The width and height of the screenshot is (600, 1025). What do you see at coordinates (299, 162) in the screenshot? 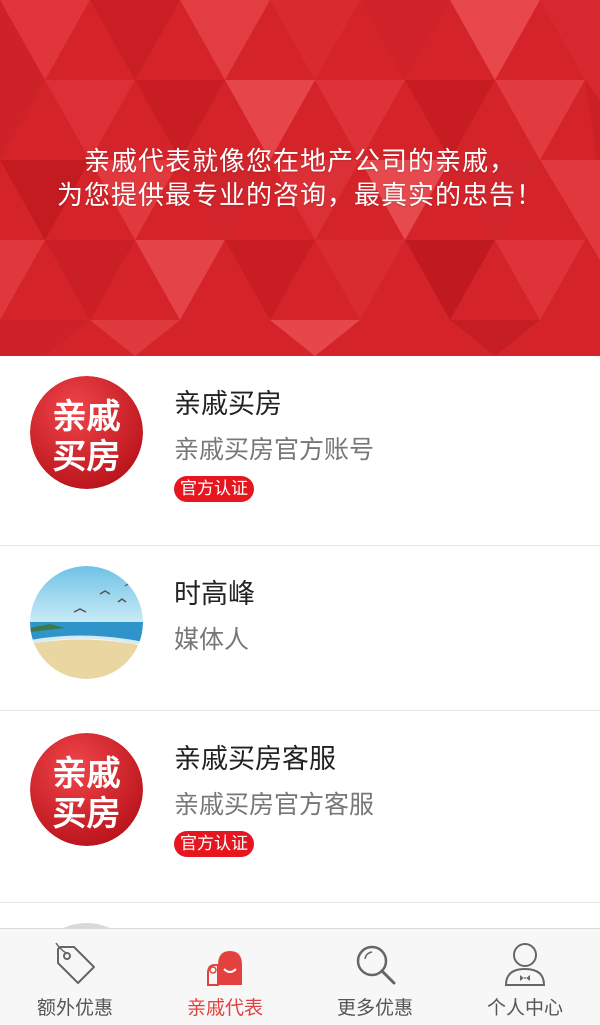
I see `banner-line-1: 亲戚代表就像您在地产公司的亲戚，` at bounding box center [299, 162].